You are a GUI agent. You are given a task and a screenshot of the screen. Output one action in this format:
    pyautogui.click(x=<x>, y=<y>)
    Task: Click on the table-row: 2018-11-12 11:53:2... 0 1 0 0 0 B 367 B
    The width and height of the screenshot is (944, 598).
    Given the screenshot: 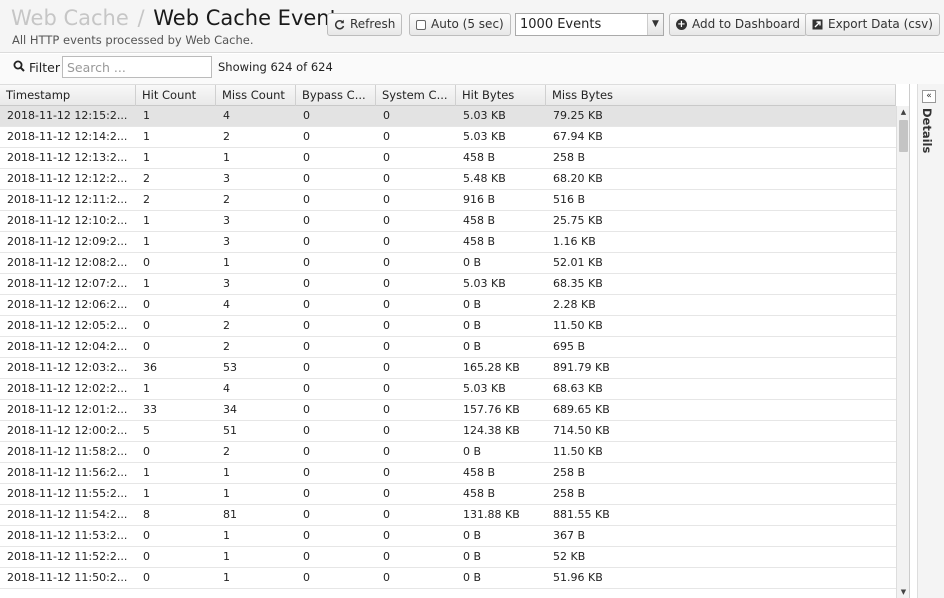 What is the action you would take?
    pyautogui.click(x=448, y=536)
    